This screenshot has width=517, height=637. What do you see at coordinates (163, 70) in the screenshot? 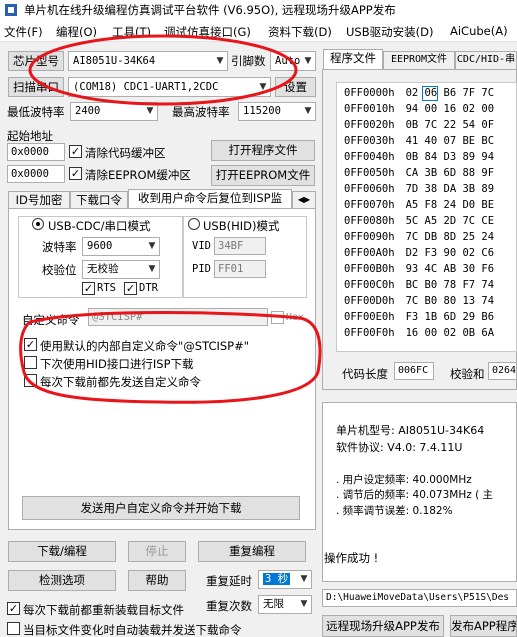
I see `annotation-circle-chip` at bounding box center [163, 70].